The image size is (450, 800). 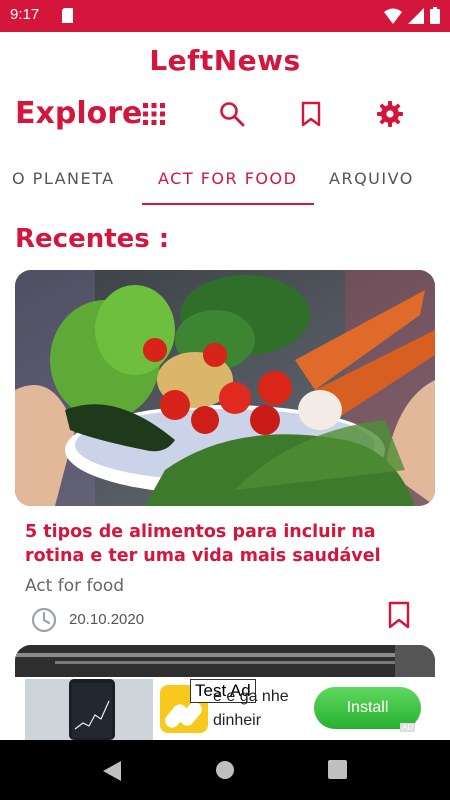 What do you see at coordinates (67, 15) in the screenshot?
I see `sim-card-icon` at bounding box center [67, 15].